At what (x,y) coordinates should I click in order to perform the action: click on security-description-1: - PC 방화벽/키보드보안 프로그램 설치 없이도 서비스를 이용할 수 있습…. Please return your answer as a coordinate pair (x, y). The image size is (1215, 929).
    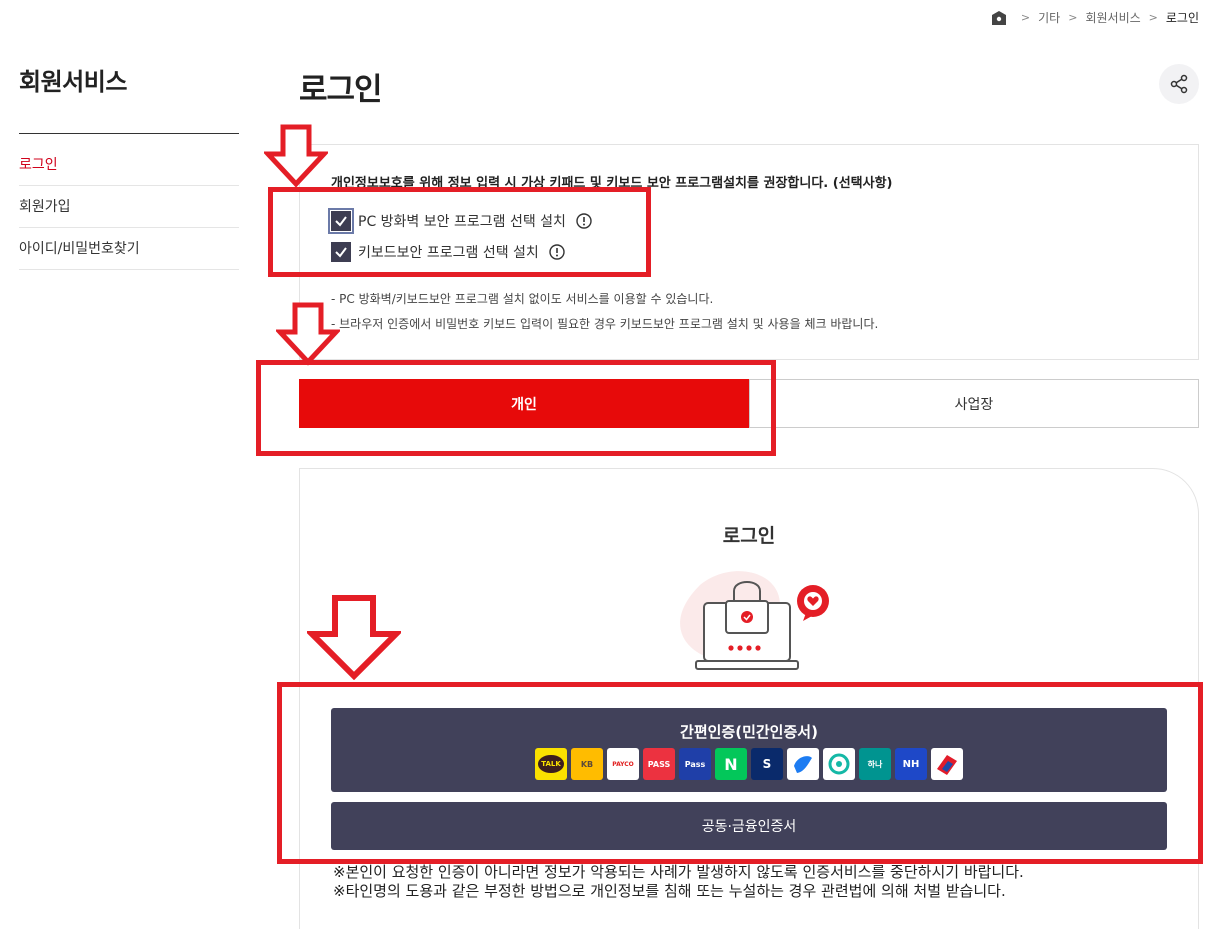
    Looking at the image, I should click on (522, 299).